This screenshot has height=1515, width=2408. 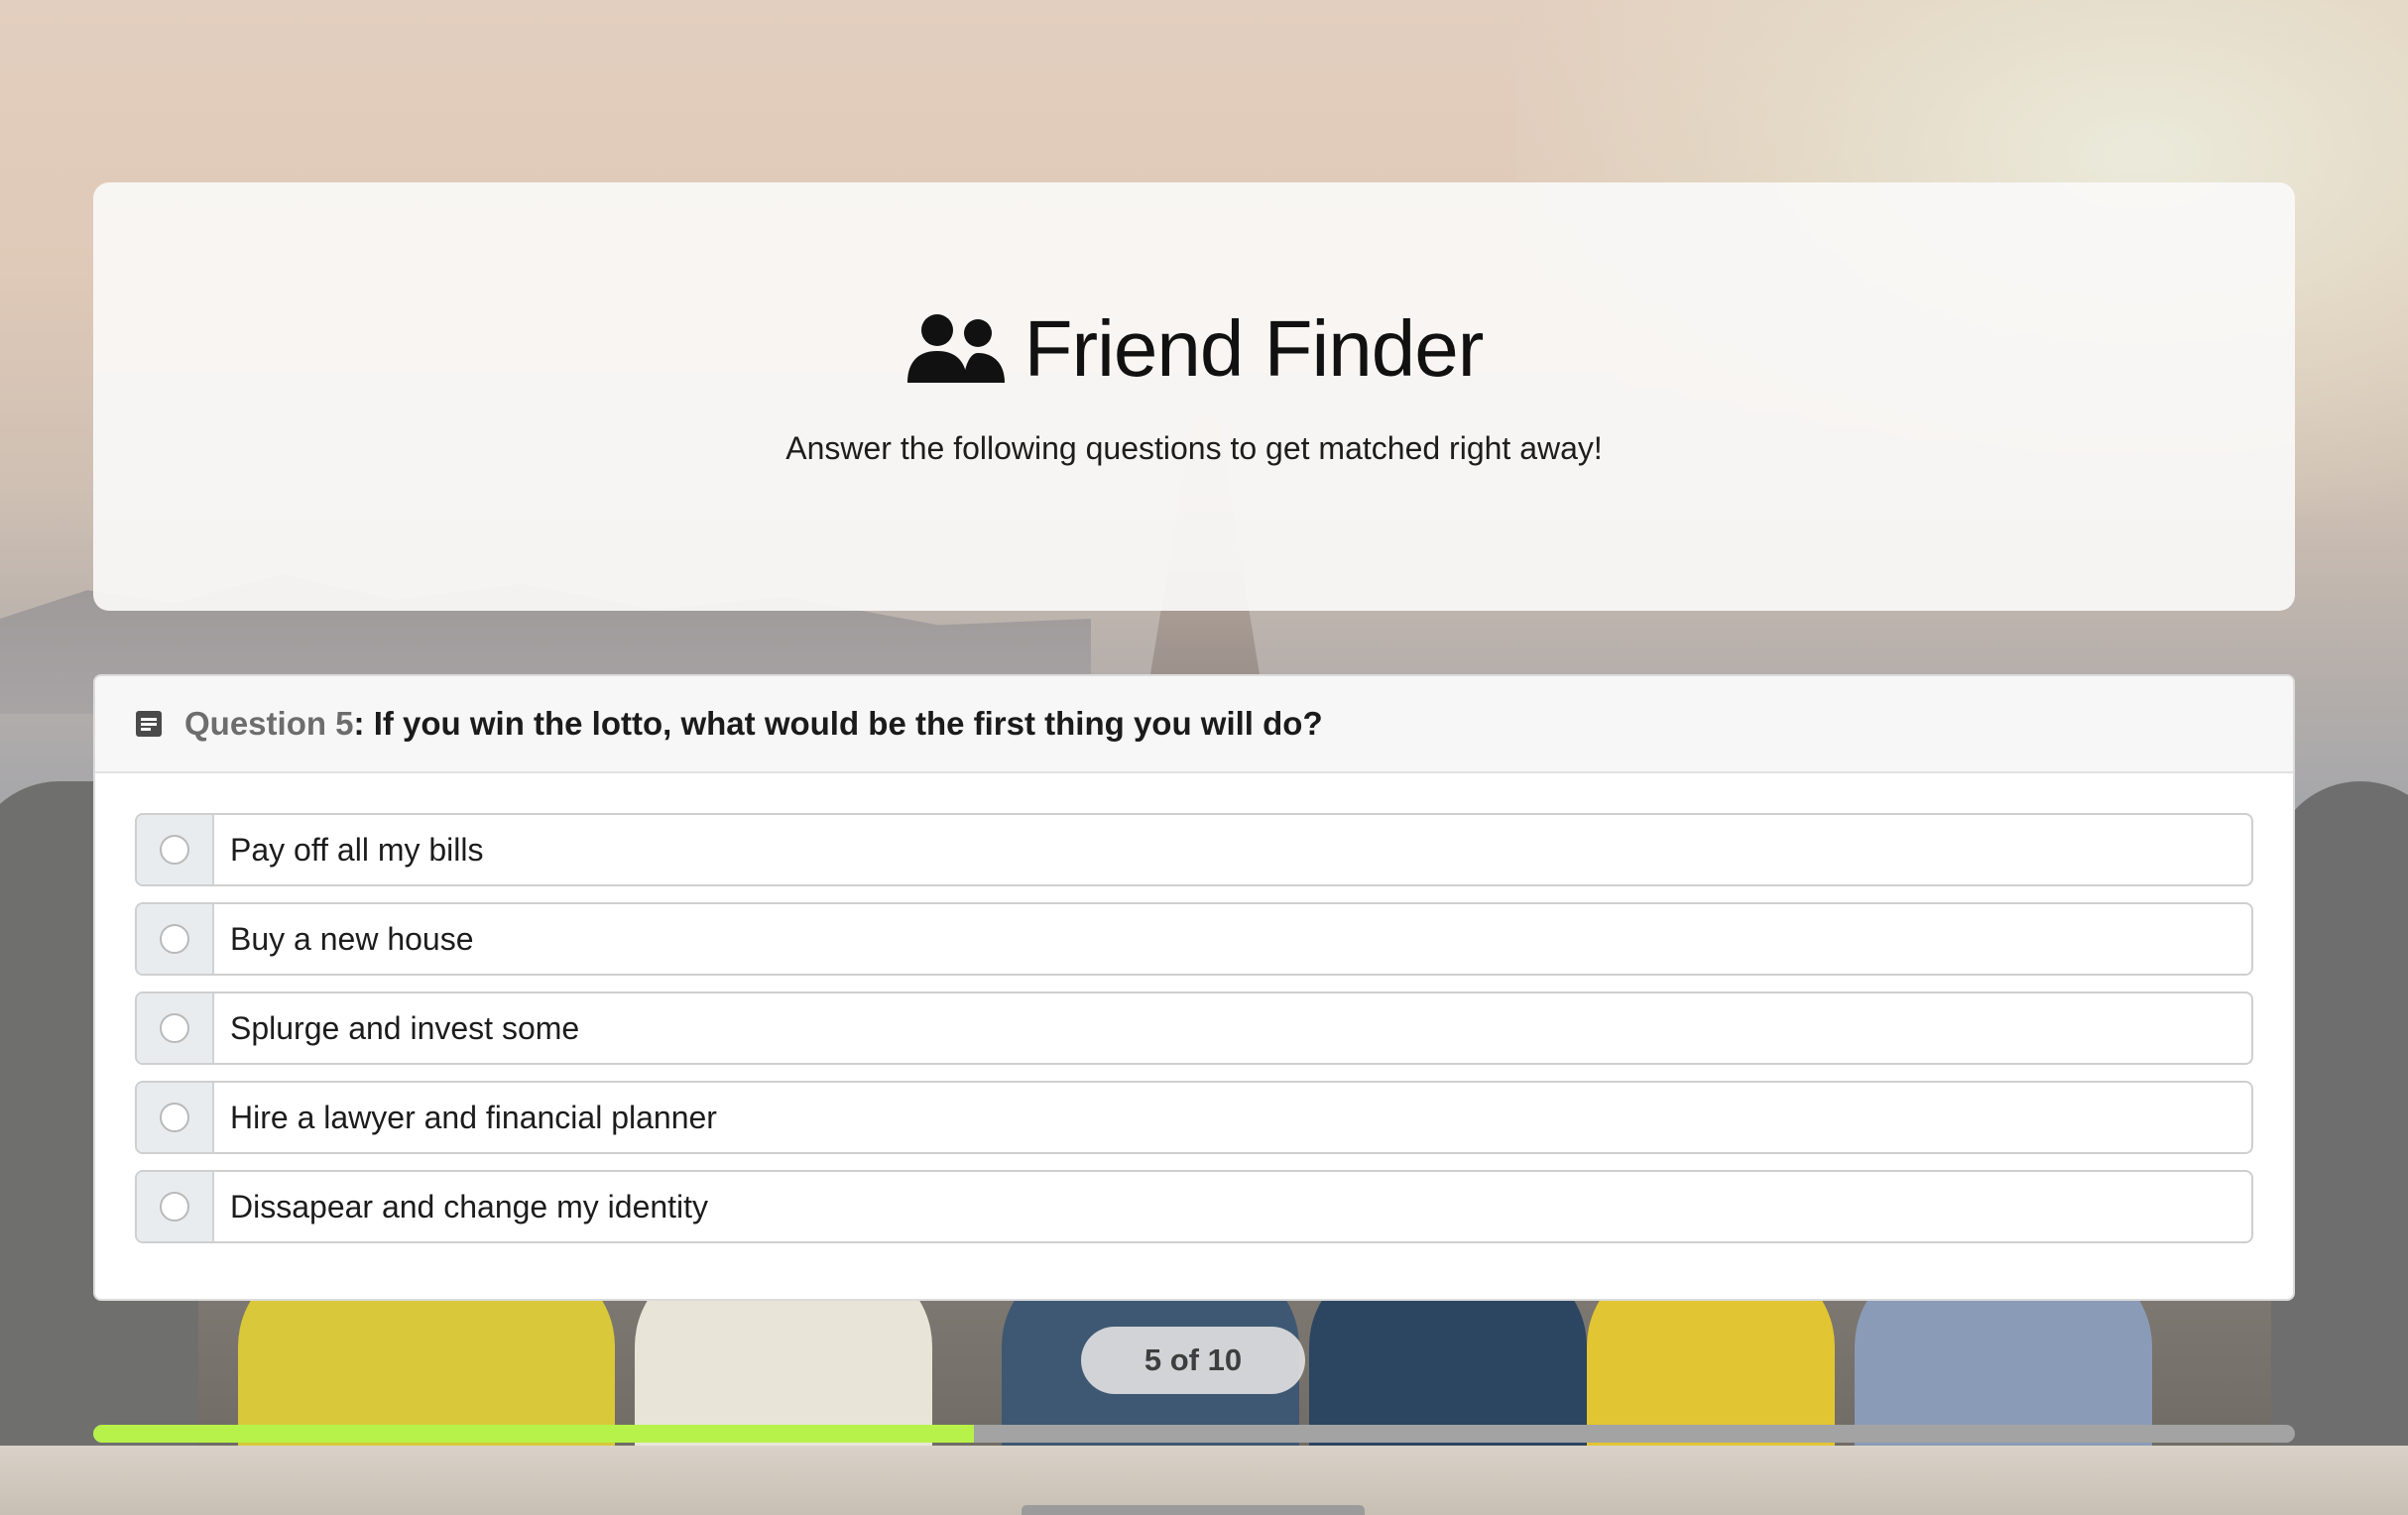 What do you see at coordinates (269, 724) in the screenshot?
I see `question-number: Question 5` at bounding box center [269, 724].